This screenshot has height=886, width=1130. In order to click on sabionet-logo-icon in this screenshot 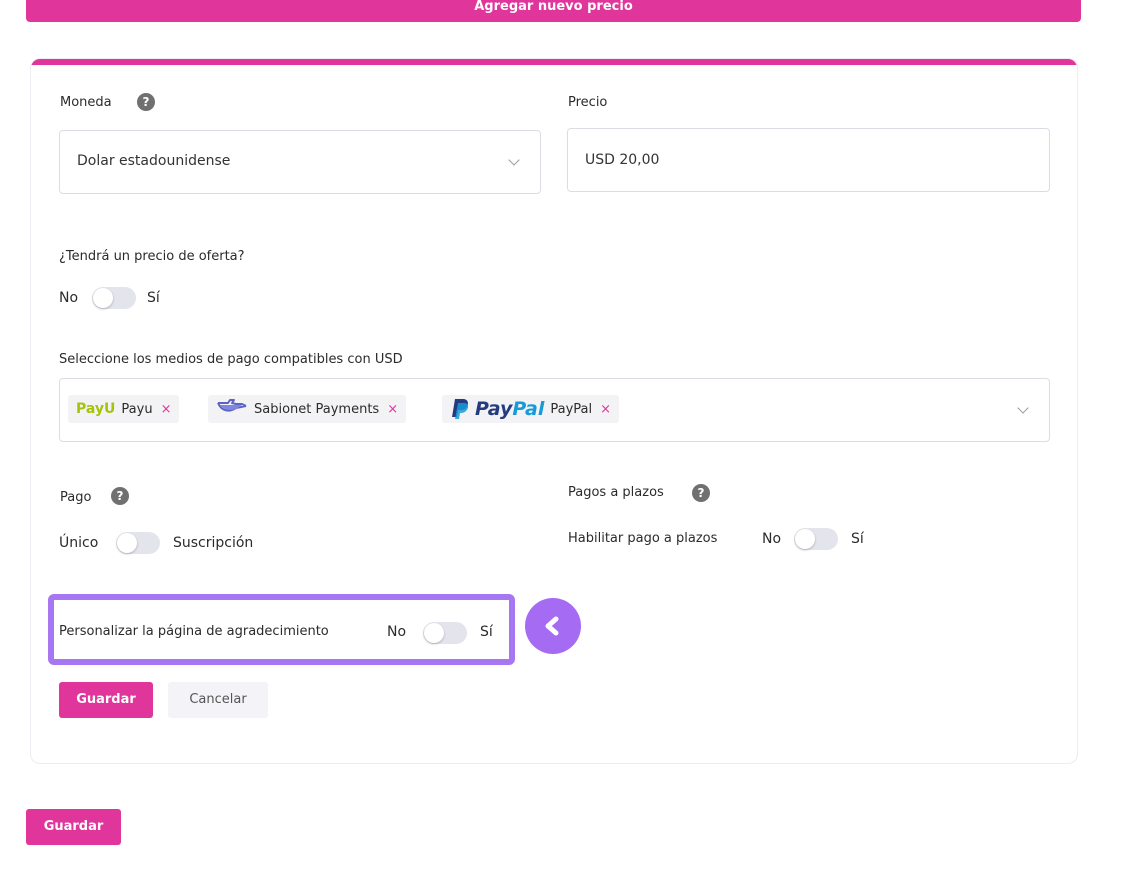, I will do `click(232, 409)`.